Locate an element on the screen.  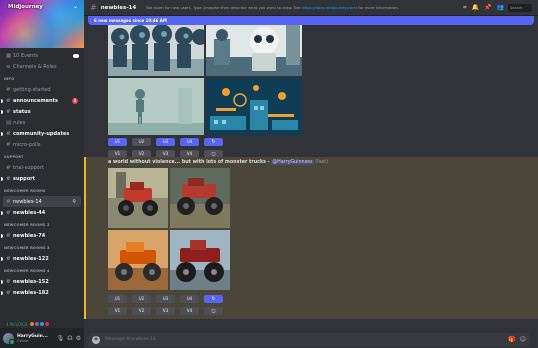
server-name: Midjourney is located at coordinates (25, 7).